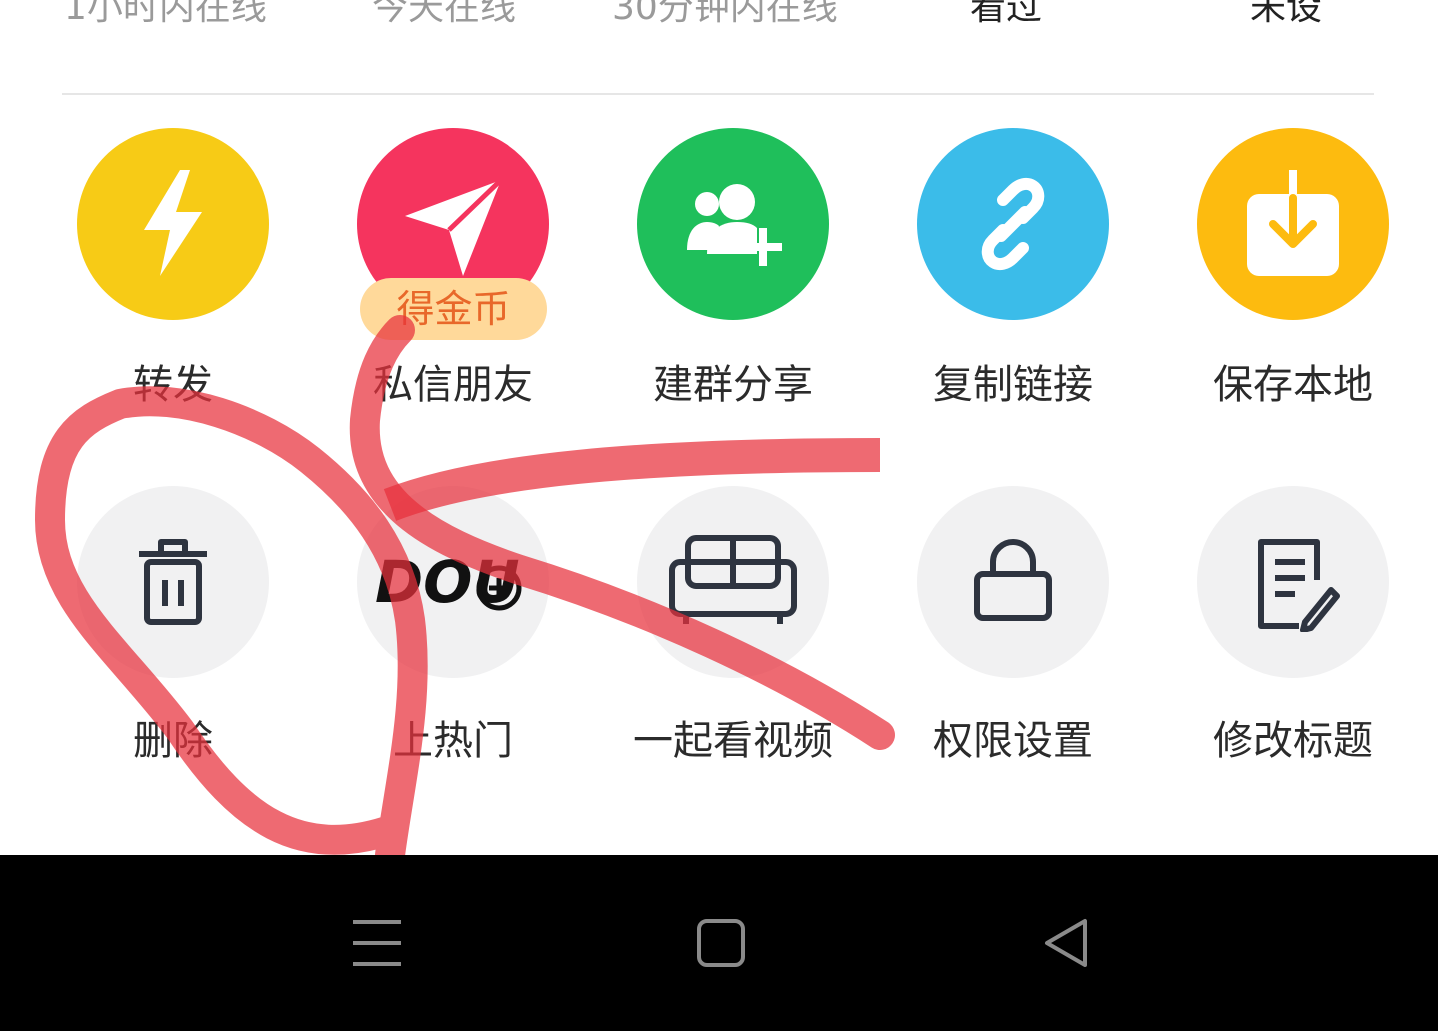 The image size is (1438, 1031). What do you see at coordinates (1013, 741) in the screenshot?
I see `permission-settings-label: 权限设置` at bounding box center [1013, 741].